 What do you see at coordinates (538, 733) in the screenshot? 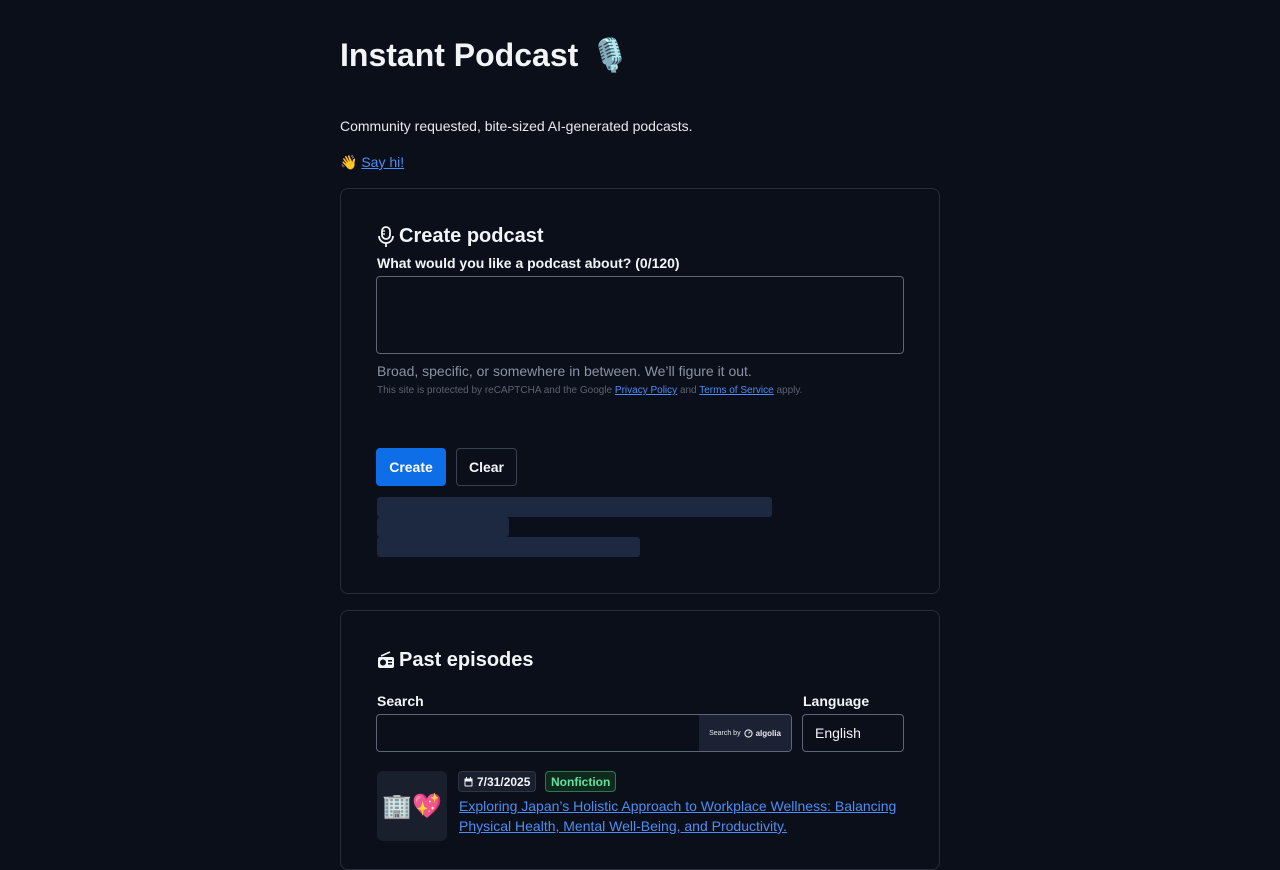
I see `search-input` at bounding box center [538, 733].